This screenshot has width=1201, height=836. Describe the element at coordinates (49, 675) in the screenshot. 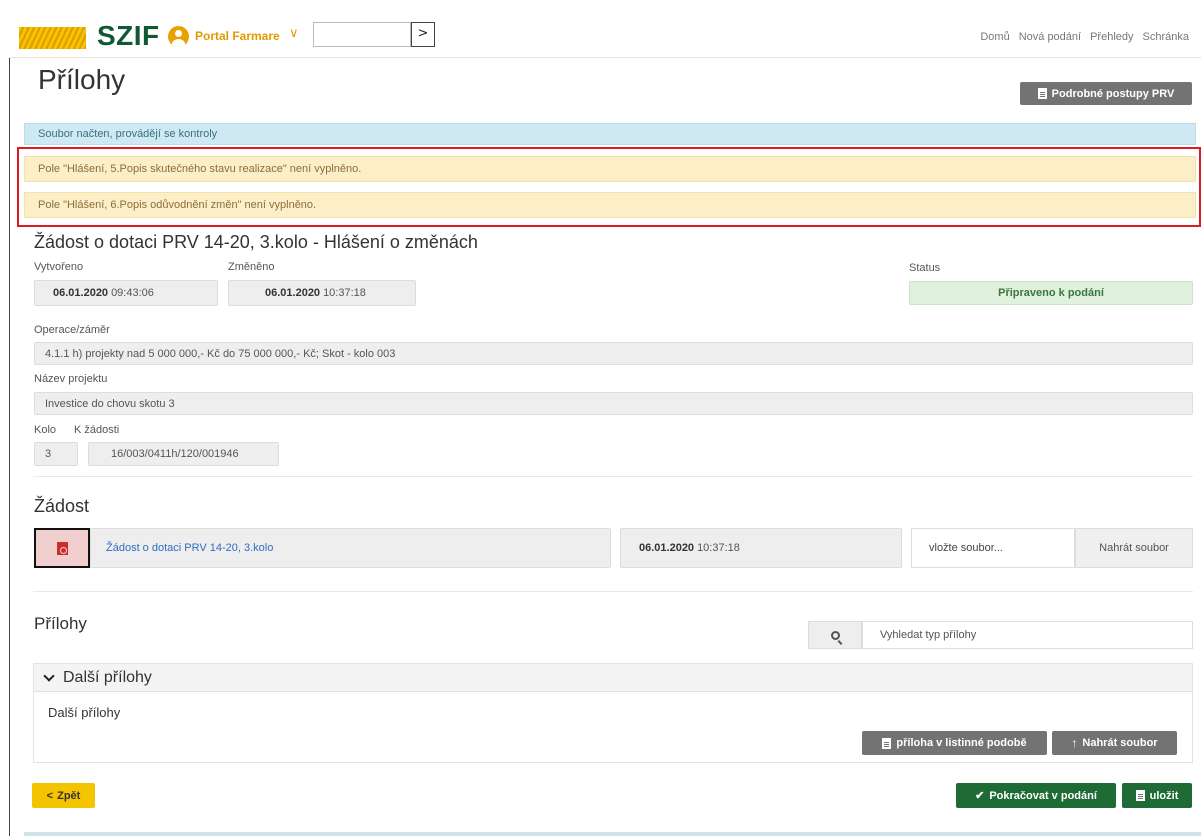

I see `chevron-down-icon` at that location.